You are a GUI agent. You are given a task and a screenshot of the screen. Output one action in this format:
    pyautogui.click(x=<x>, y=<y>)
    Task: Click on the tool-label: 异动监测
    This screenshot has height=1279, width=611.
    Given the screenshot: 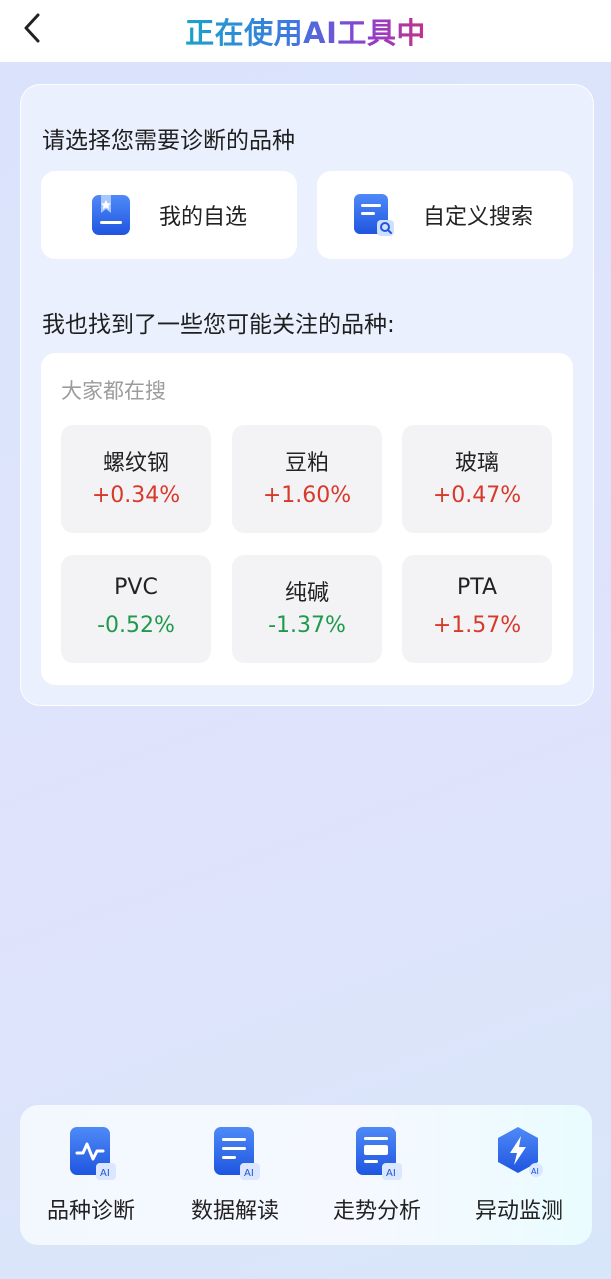 What is the action you would take?
    pyautogui.click(x=518, y=1211)
    